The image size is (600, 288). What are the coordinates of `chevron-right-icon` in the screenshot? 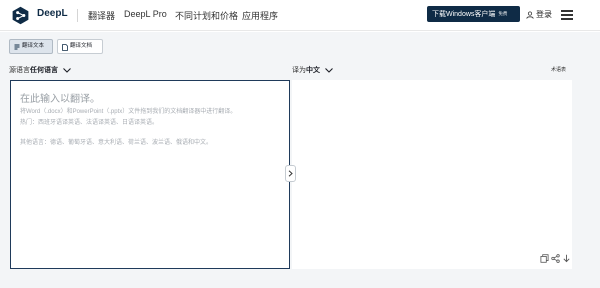 It's located at (290, 173).